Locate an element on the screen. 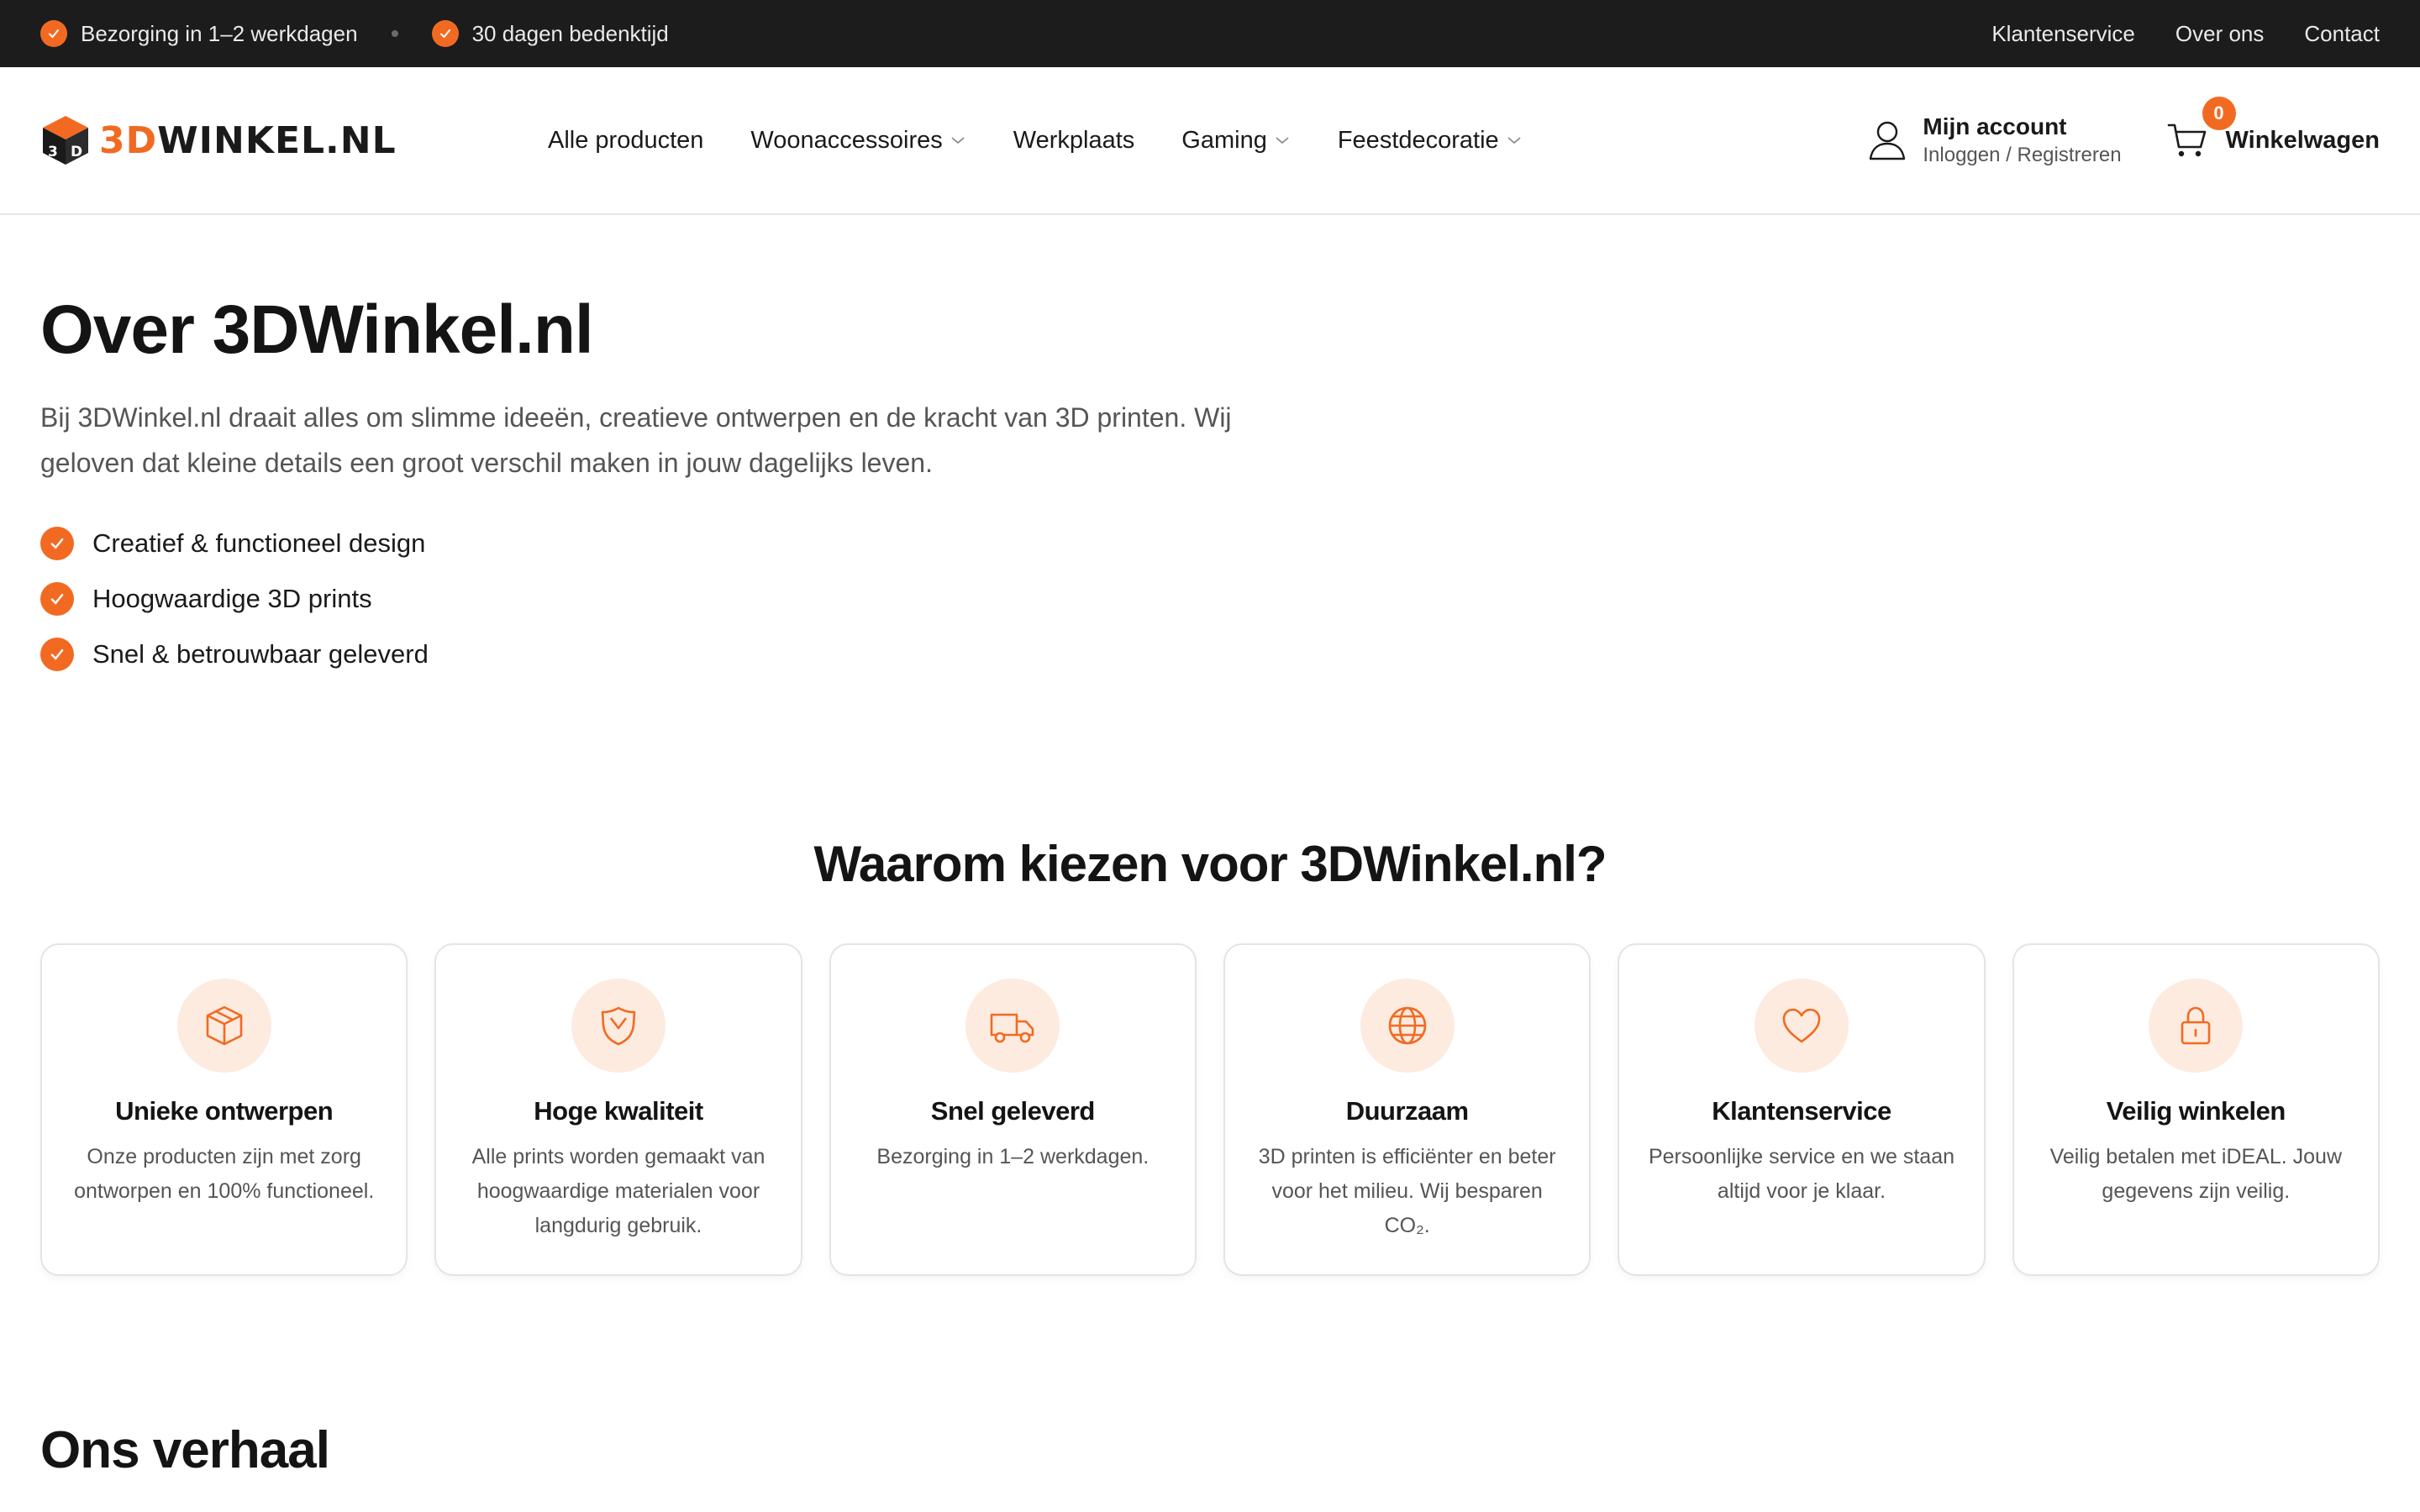 The height and width of the screenshot is (1512, 2420). nav-feestdecoratie: Feestdecoratie is located at coordinates (1430, 141).